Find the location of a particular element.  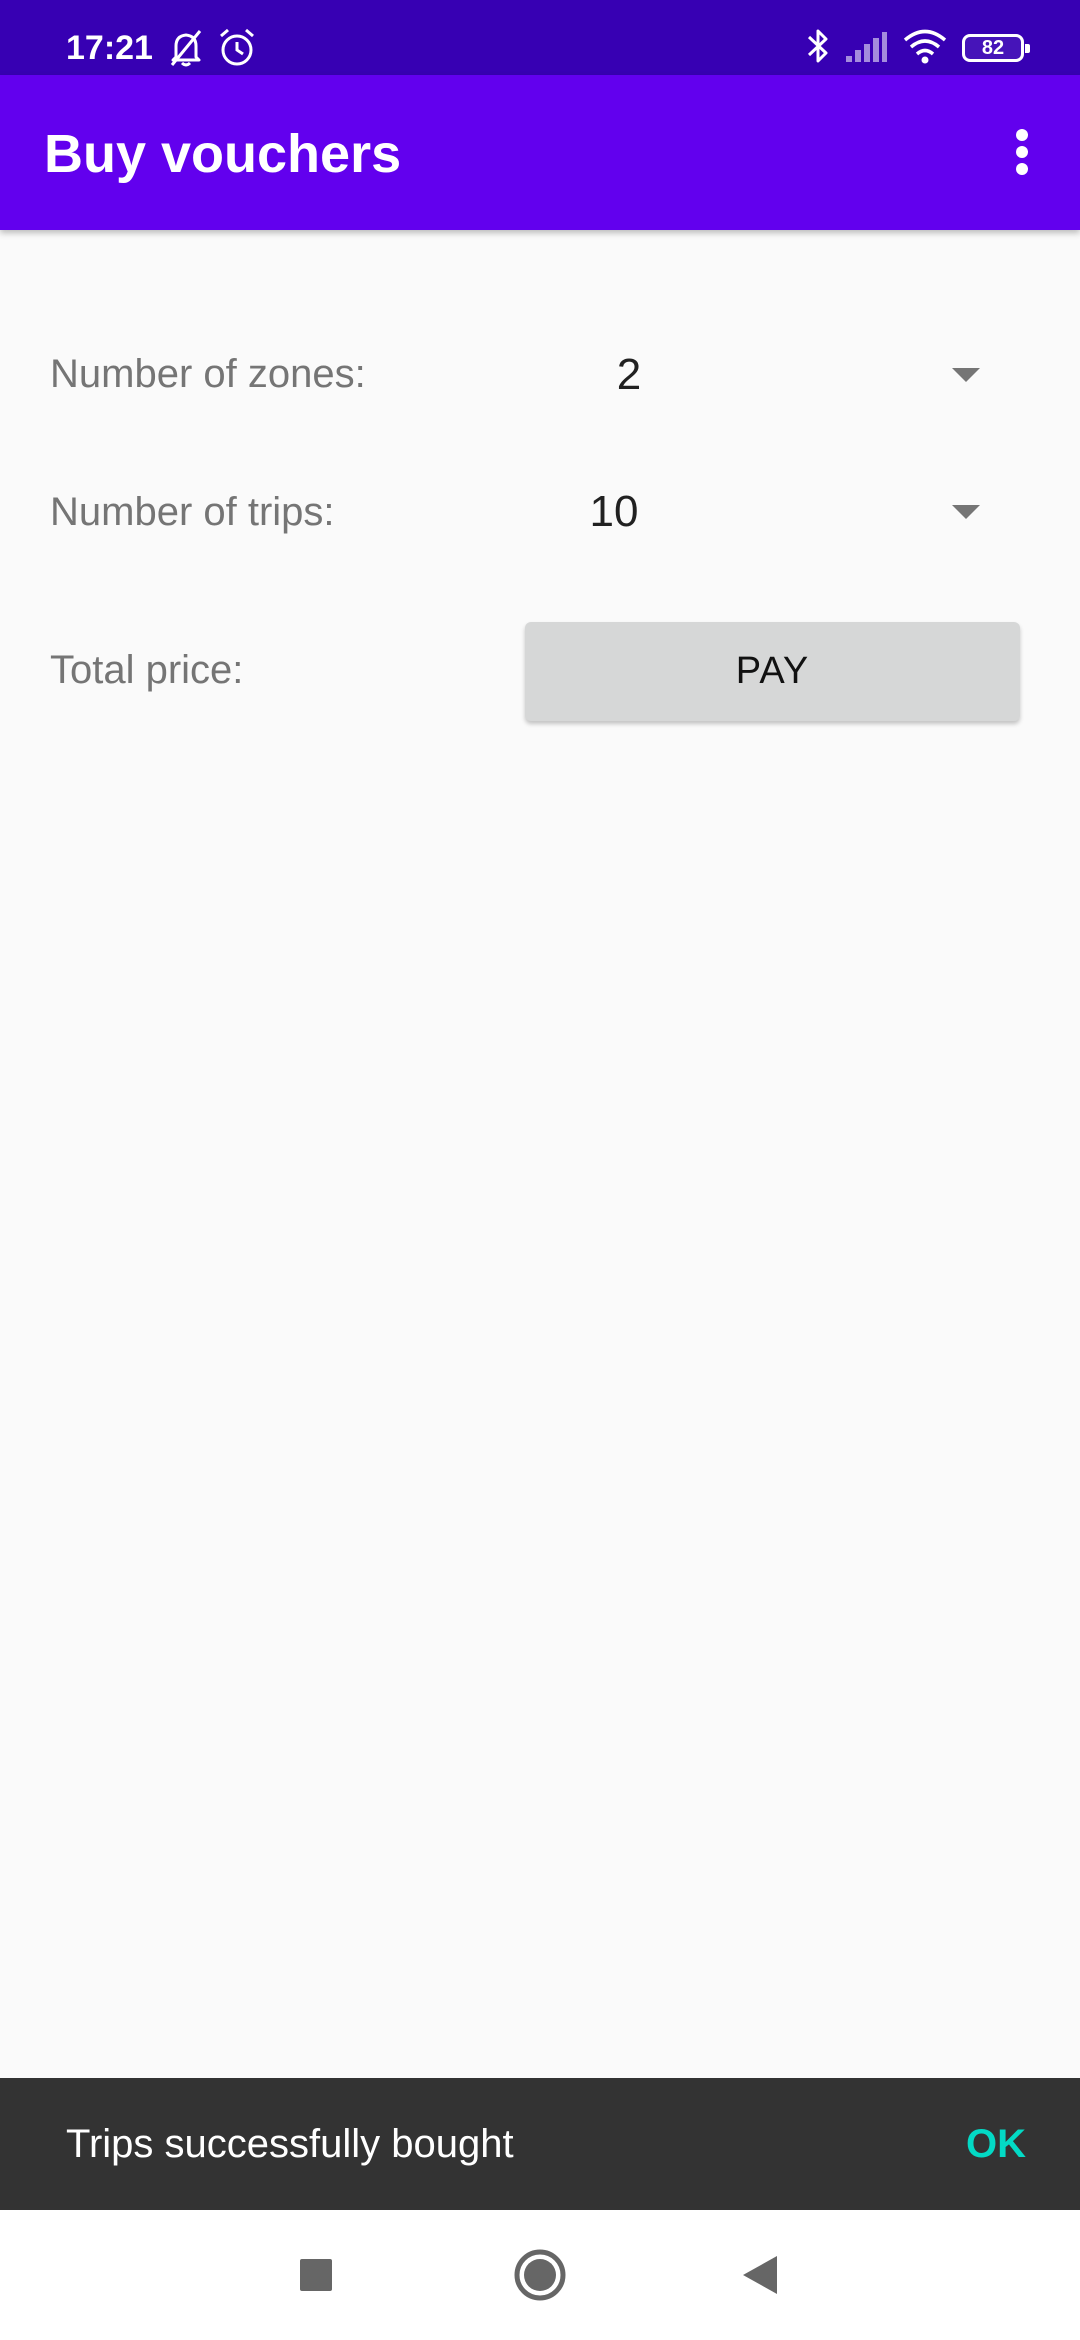

battery-tip is located at coordinates (1027, 48).